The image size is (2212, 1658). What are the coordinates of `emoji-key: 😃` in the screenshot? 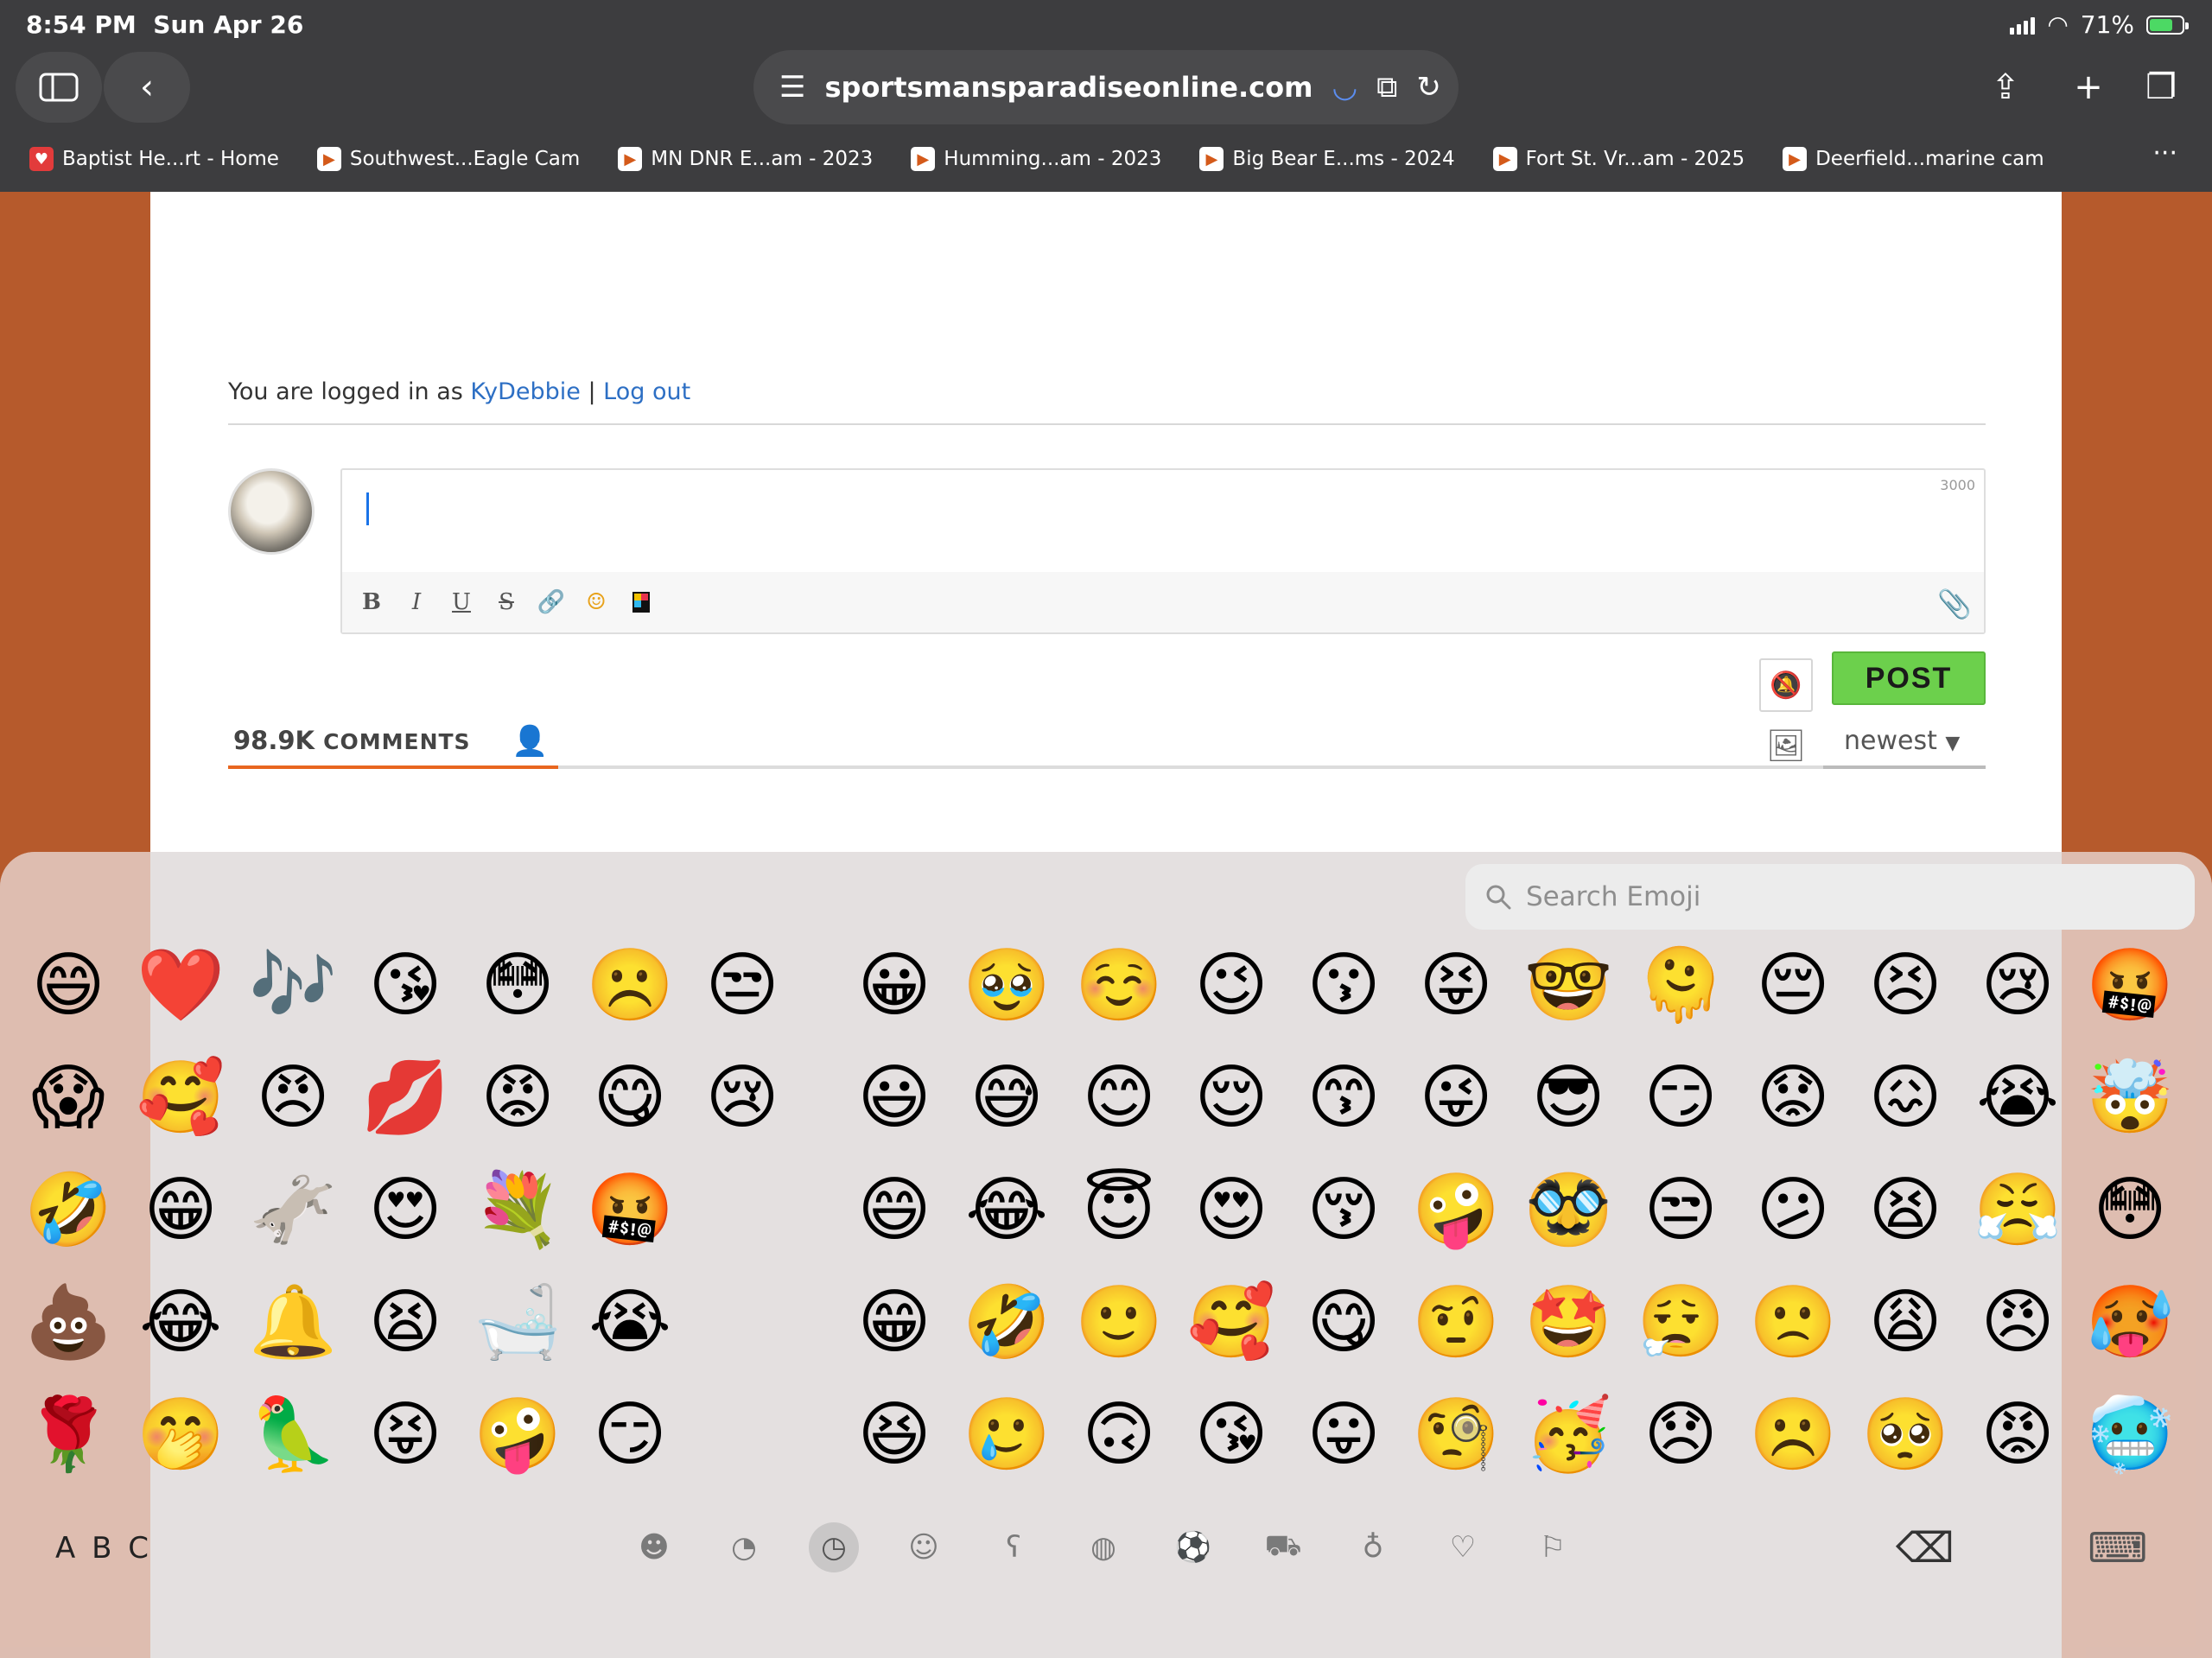 It's located at (894, 1098).